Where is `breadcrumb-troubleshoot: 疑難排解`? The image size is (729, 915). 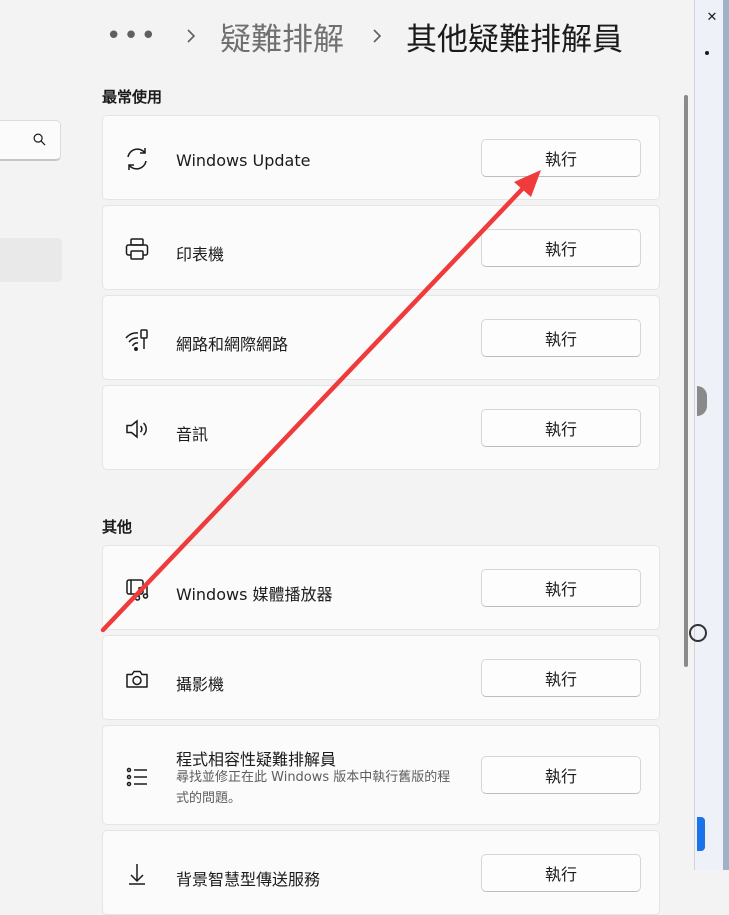
breadcrumb-troubleshoot: 疑難排解 is located at coordinates (282, 36).